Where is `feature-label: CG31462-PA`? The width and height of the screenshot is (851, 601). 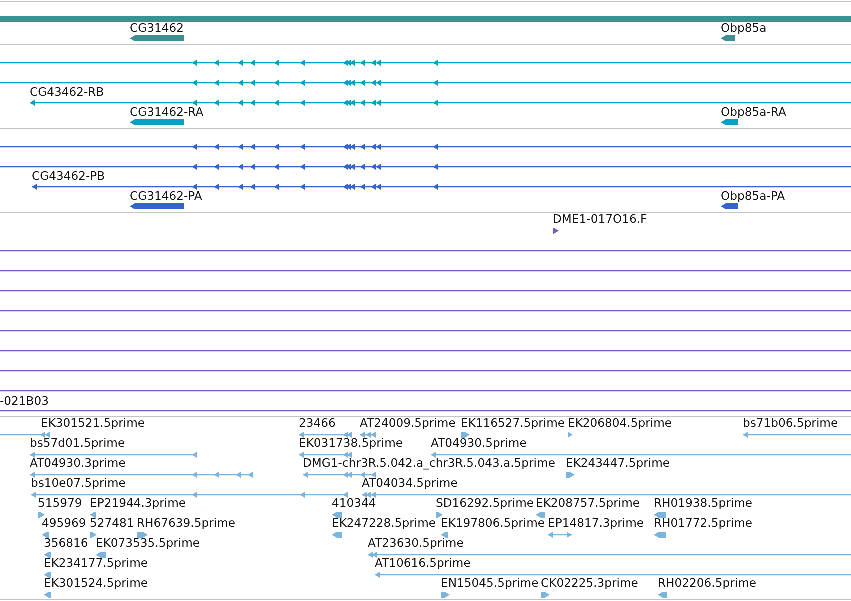 feature-label: CG31462-PA is located at coordinates (166, 196).